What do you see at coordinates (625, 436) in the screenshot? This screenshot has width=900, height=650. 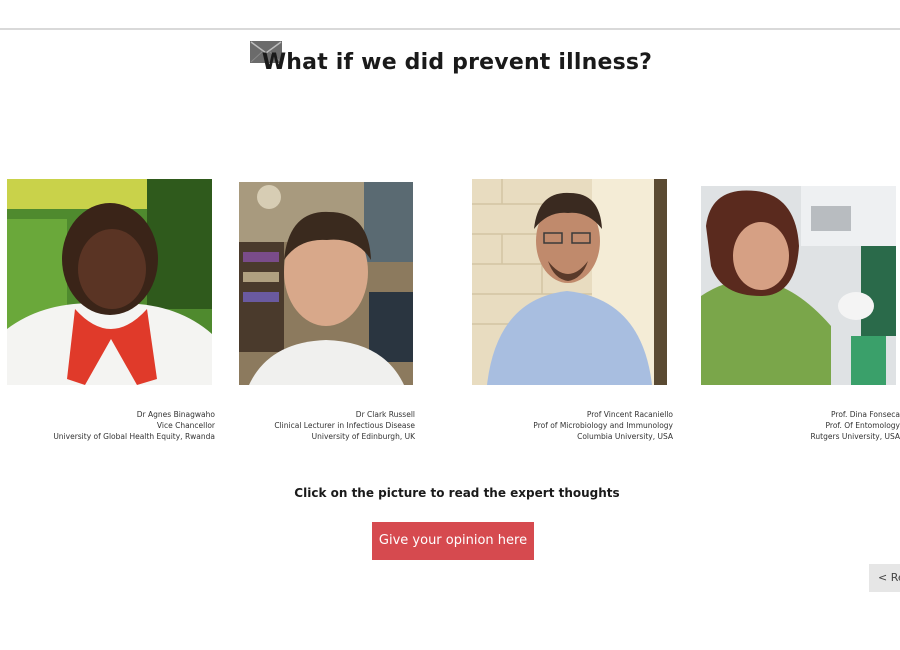 I see `expert-affiliation: Columbia University, USA` at bounding box center [625, 436].